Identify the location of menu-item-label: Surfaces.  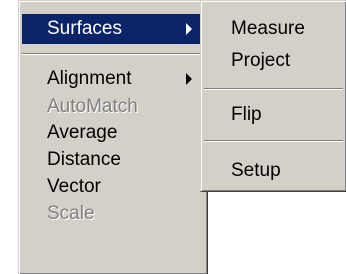
(84, 28).